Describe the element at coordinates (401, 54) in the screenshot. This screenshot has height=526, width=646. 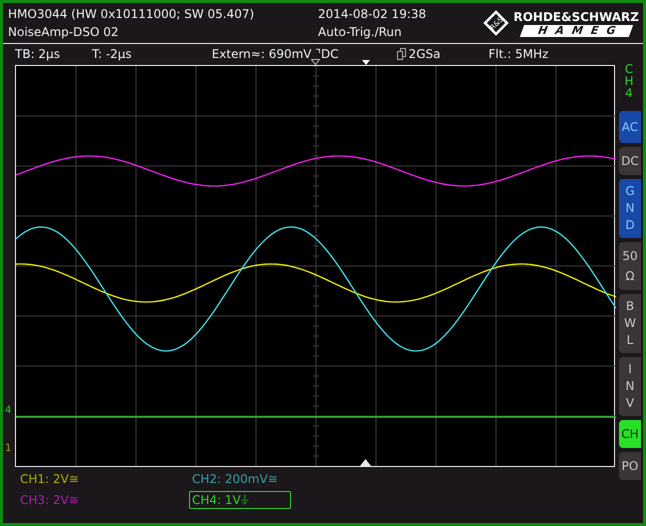
I see `acquisition-icon` at that location.